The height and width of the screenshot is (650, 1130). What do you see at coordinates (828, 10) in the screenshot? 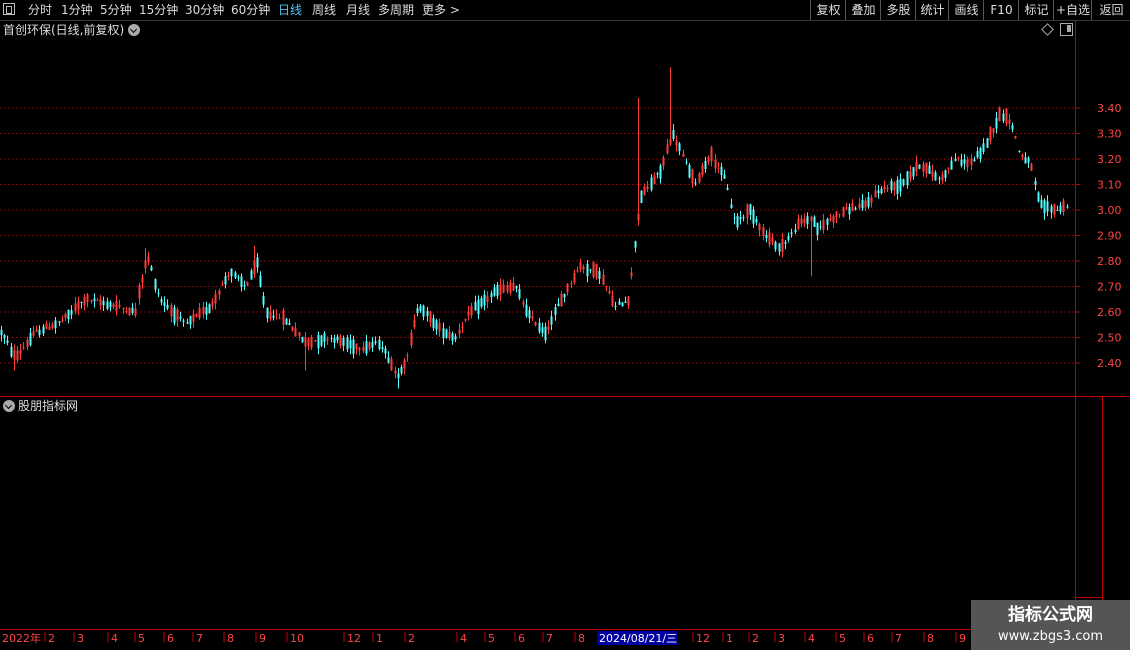
I see `adjust-button: 复权` at bounding box center [828, 10].